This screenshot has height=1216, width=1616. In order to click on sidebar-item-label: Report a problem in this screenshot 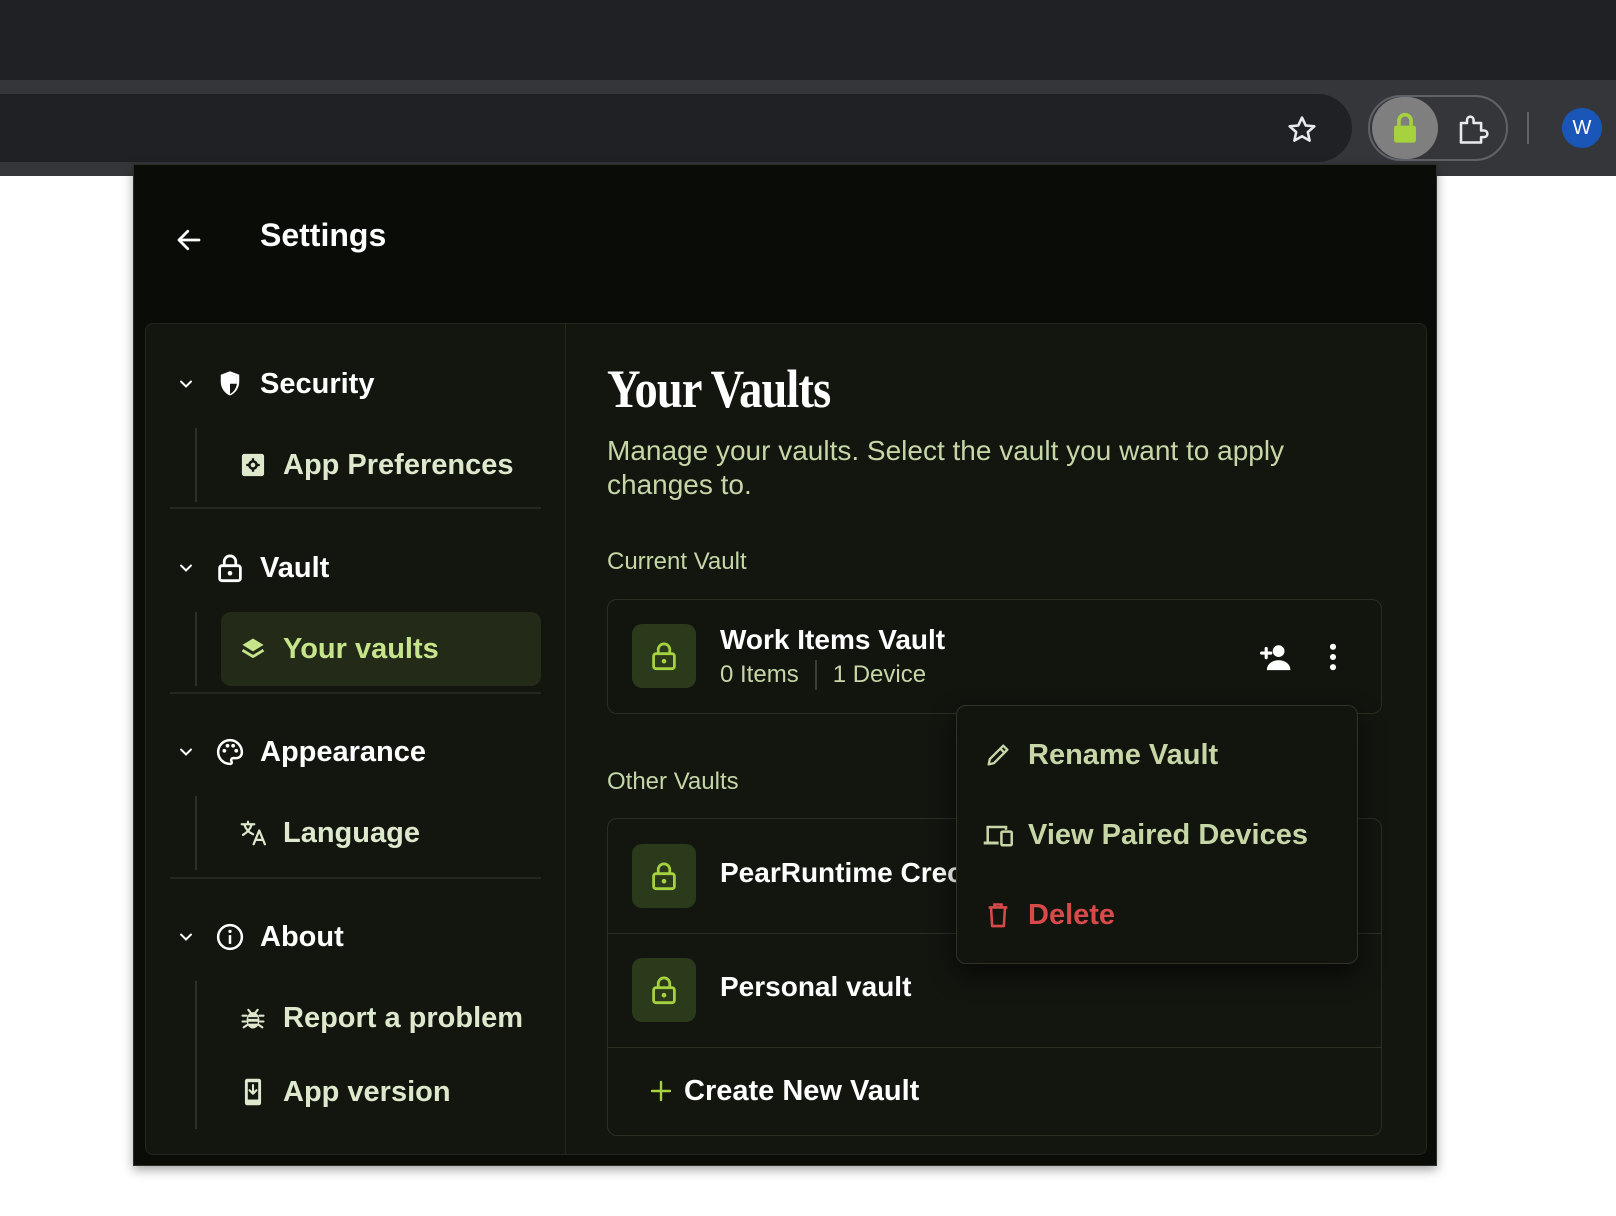, I will do `click(403, 1017)`.